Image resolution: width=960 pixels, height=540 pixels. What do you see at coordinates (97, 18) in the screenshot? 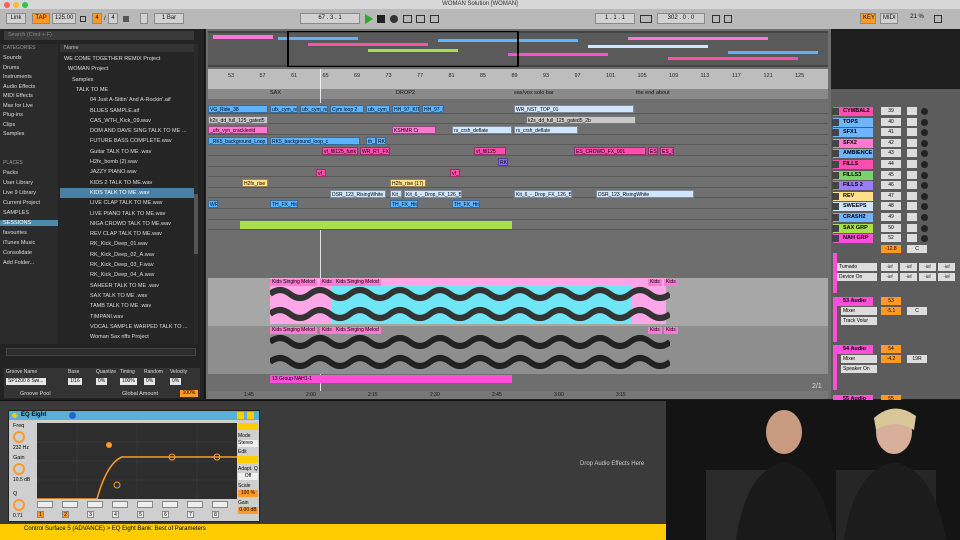
I see `time-sig-numerator: 4` at bounding box center [97, 18].